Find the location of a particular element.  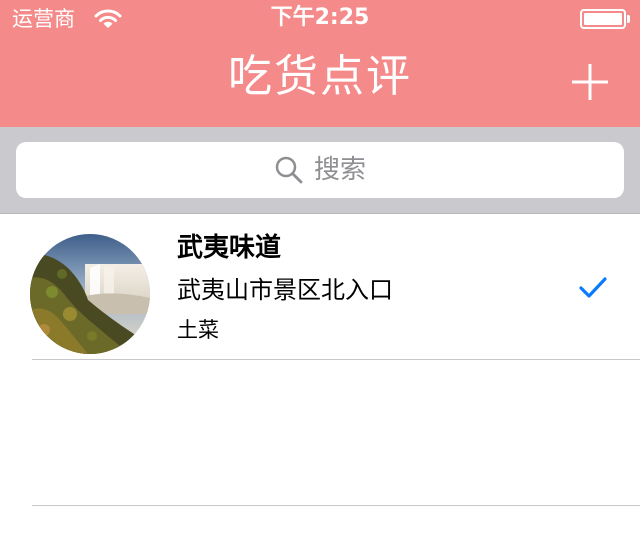

search-placeholder: 搜索 is located at coordinates (339, 170).